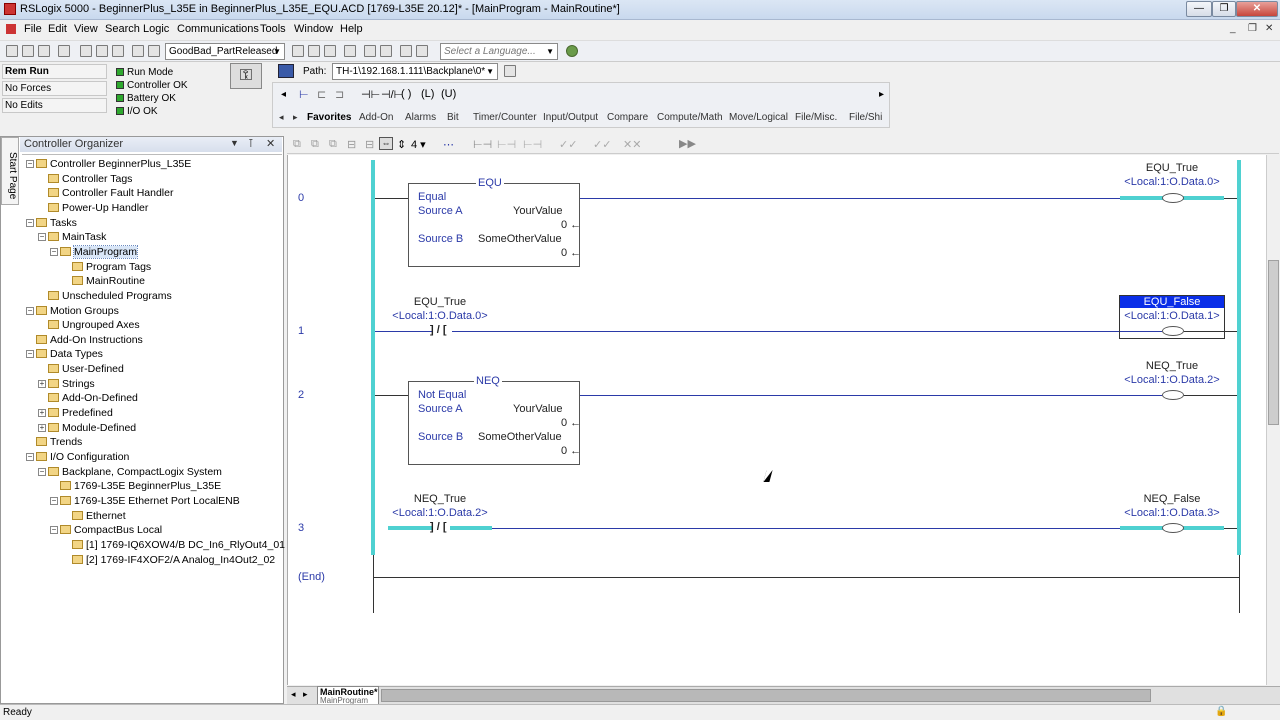 The width and height of the screenshot is (1280, 720). What do you see at coordinates (329, 117) in the screenshot?
I see `tab-favorites: Favorites` at bounding box center [329, 117].